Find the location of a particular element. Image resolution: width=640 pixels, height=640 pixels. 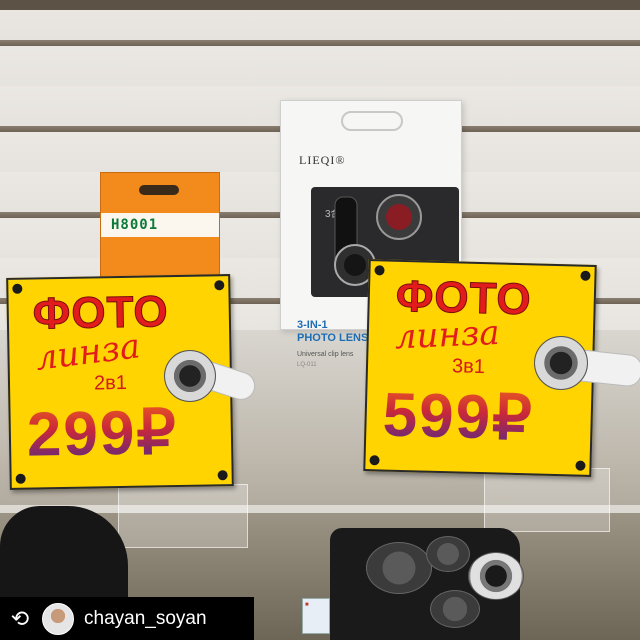

lens-box-logo: LIEQI® is located at coordinates (322, 160).